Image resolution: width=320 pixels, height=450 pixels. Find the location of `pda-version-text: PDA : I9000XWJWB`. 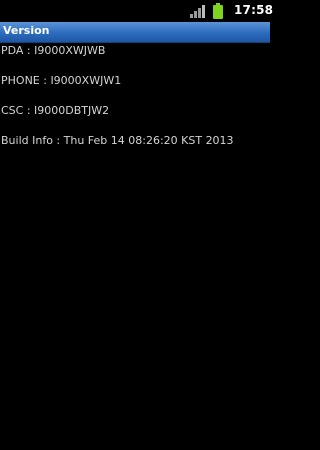

pda-version-text: PDA : I9000XWJWB is located at coordinates (53, 50).